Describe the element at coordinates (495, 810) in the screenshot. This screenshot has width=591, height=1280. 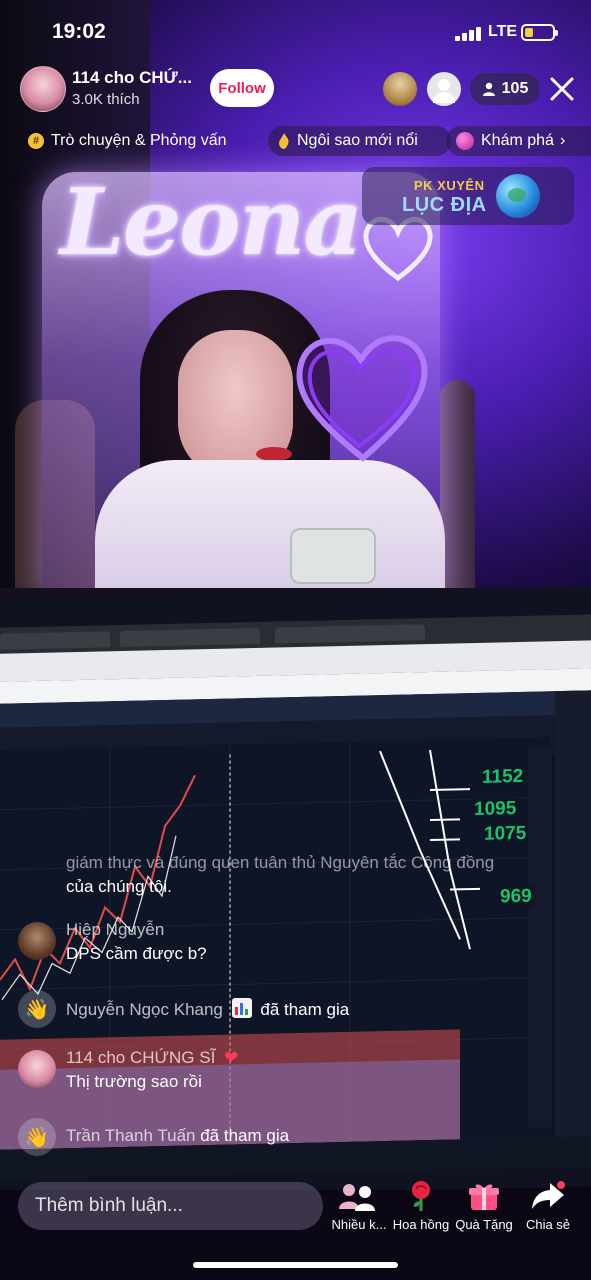
I see `price-label: 1095` at that location.